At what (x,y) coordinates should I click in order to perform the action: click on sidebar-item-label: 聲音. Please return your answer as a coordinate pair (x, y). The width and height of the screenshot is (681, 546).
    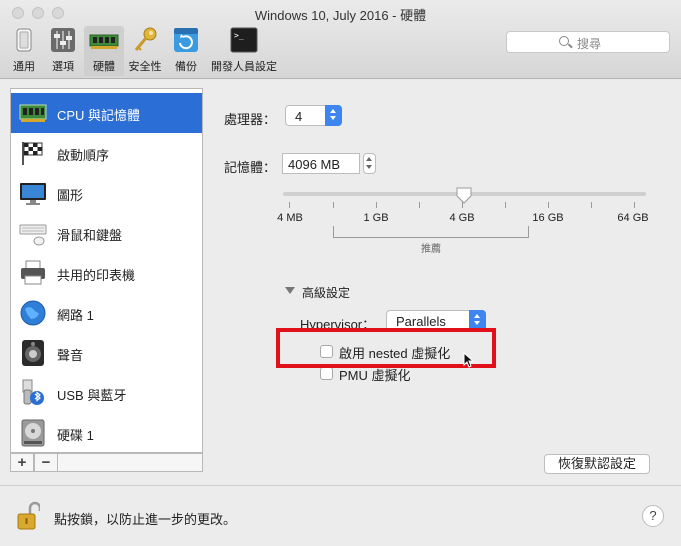
    Looking at the image, I should click on (70, 355).